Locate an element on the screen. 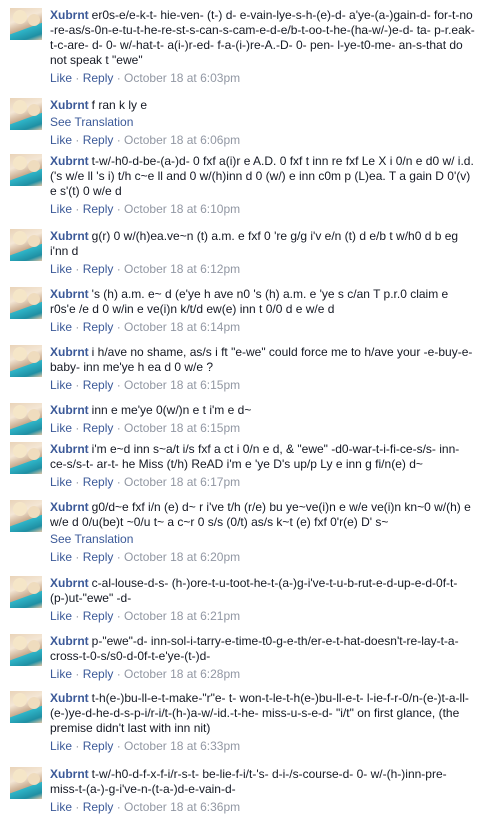 This screenshot has height=815, width=483. comment-actions: Like · Reply · October 18 at 6:33pm is located at coordinates (262, 746).